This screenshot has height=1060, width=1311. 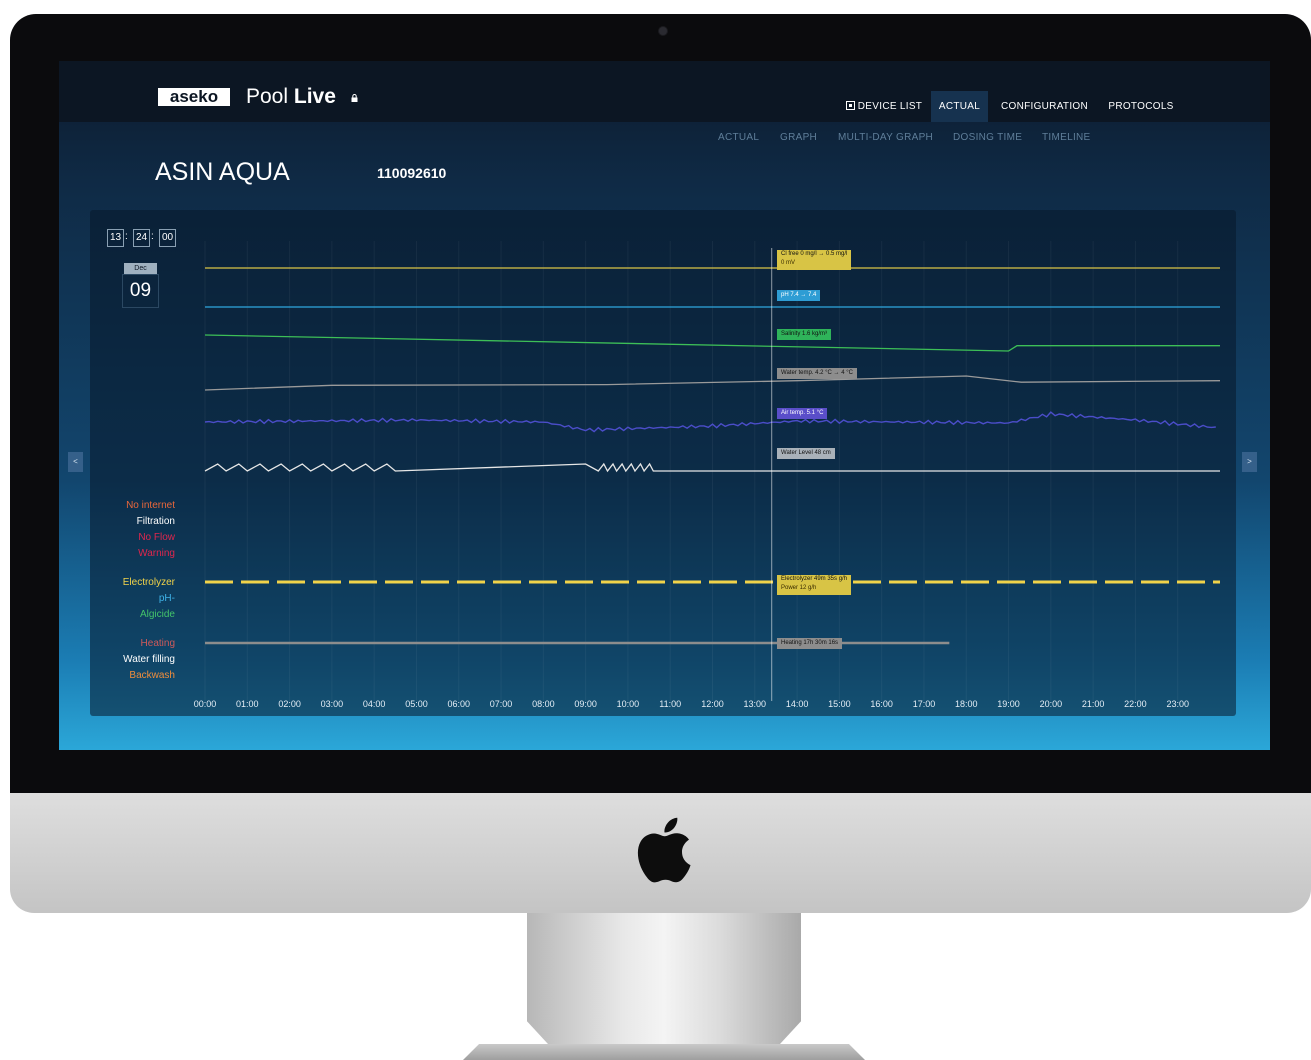 What do you see at coordinates (1093, 704) in the screenshot?
I see `x-axis-tick-label: 21:00` at bounding box center [1093, 704].